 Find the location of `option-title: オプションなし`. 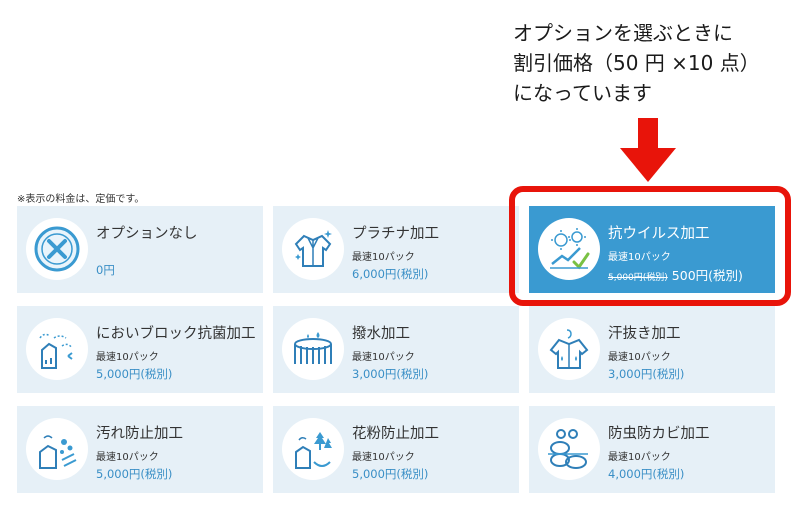

option-title: オプションなし is located at coordinates (147, 234).